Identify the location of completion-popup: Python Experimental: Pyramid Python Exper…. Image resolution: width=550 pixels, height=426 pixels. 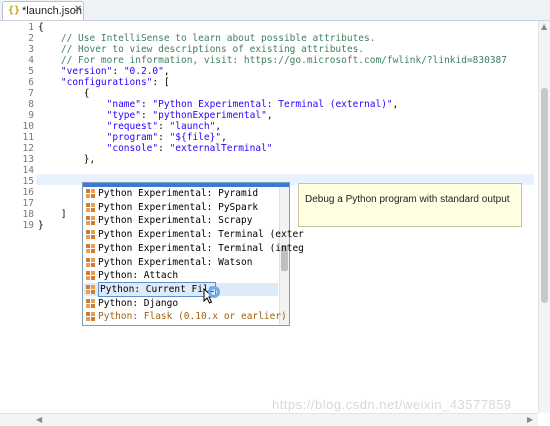
(193, 254).